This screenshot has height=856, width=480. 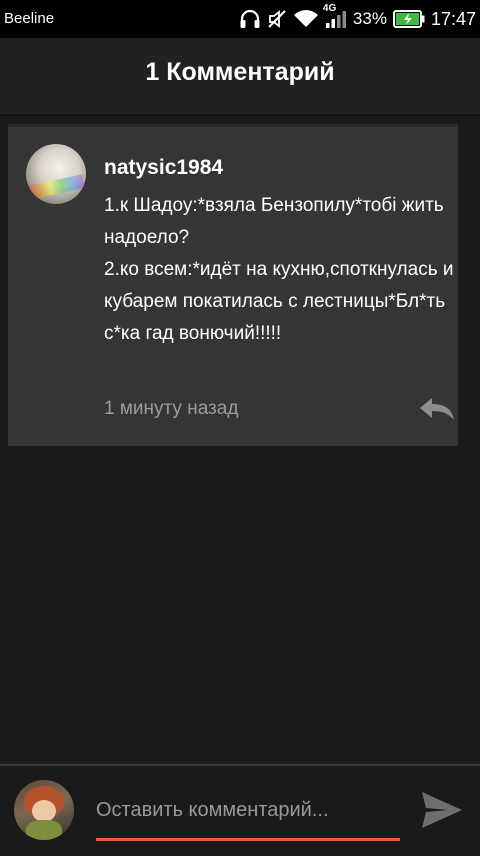 I want to click on status-bar: Beeline 4G 33% 17:47, so click(x=240, y=19).